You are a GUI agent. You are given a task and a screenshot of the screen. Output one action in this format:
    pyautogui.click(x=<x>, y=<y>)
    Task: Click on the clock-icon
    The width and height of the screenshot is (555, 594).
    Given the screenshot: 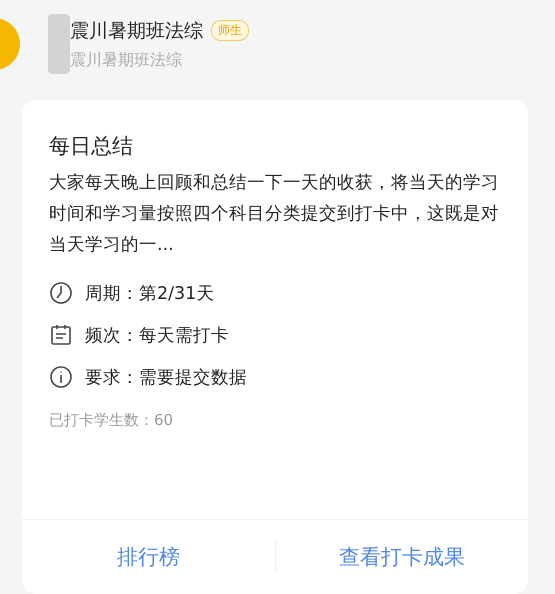 What is the action you would take?
    pyautogui.click(x=61, y=293)
    